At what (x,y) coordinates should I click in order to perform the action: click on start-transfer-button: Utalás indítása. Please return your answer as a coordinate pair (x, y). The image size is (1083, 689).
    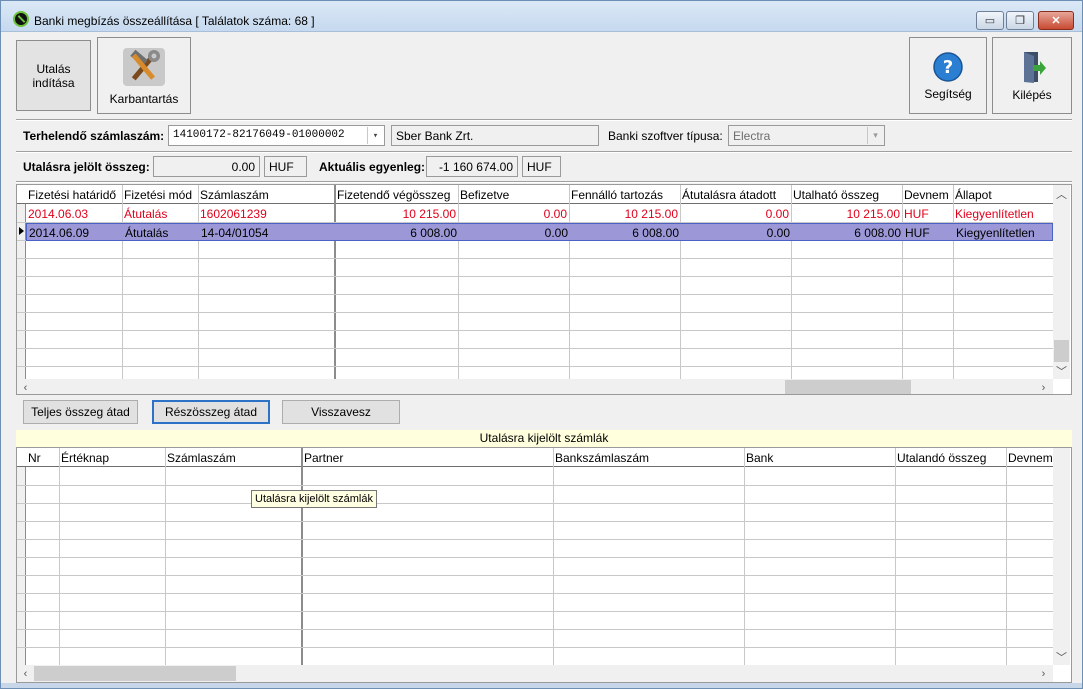
    Looking at the image, I should click on (53, 75).